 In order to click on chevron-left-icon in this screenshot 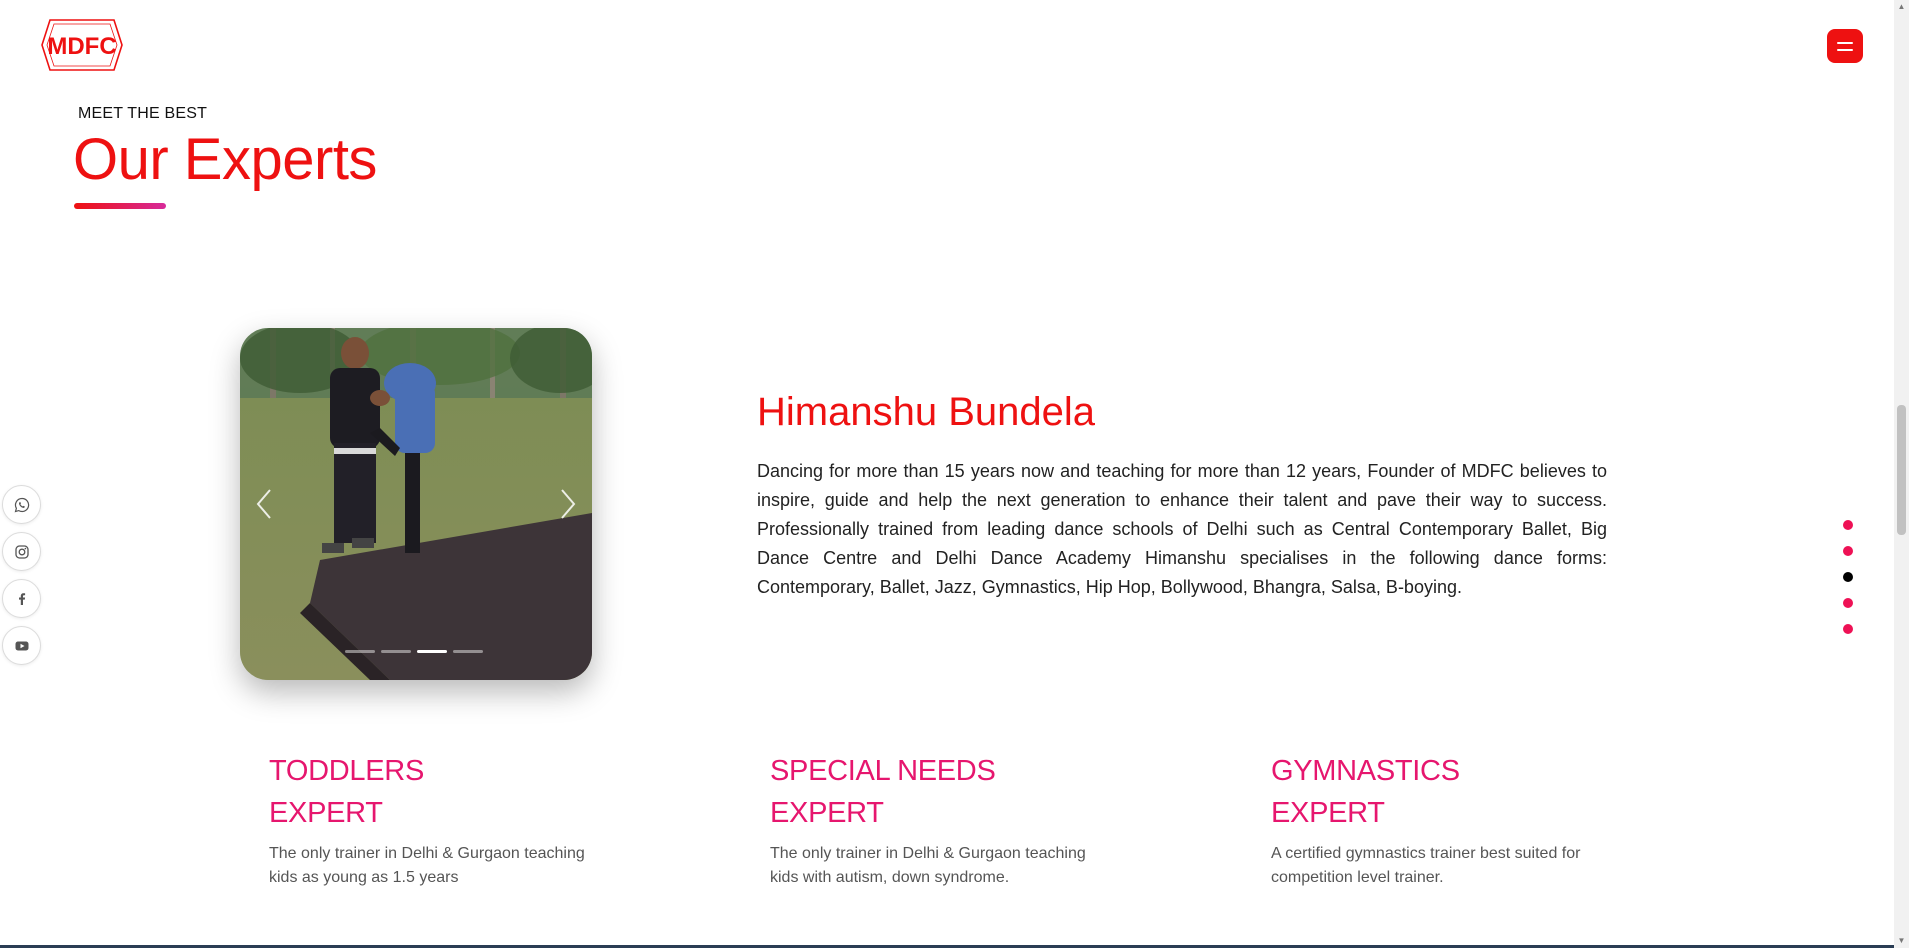, I will do `click(263, 504)`.